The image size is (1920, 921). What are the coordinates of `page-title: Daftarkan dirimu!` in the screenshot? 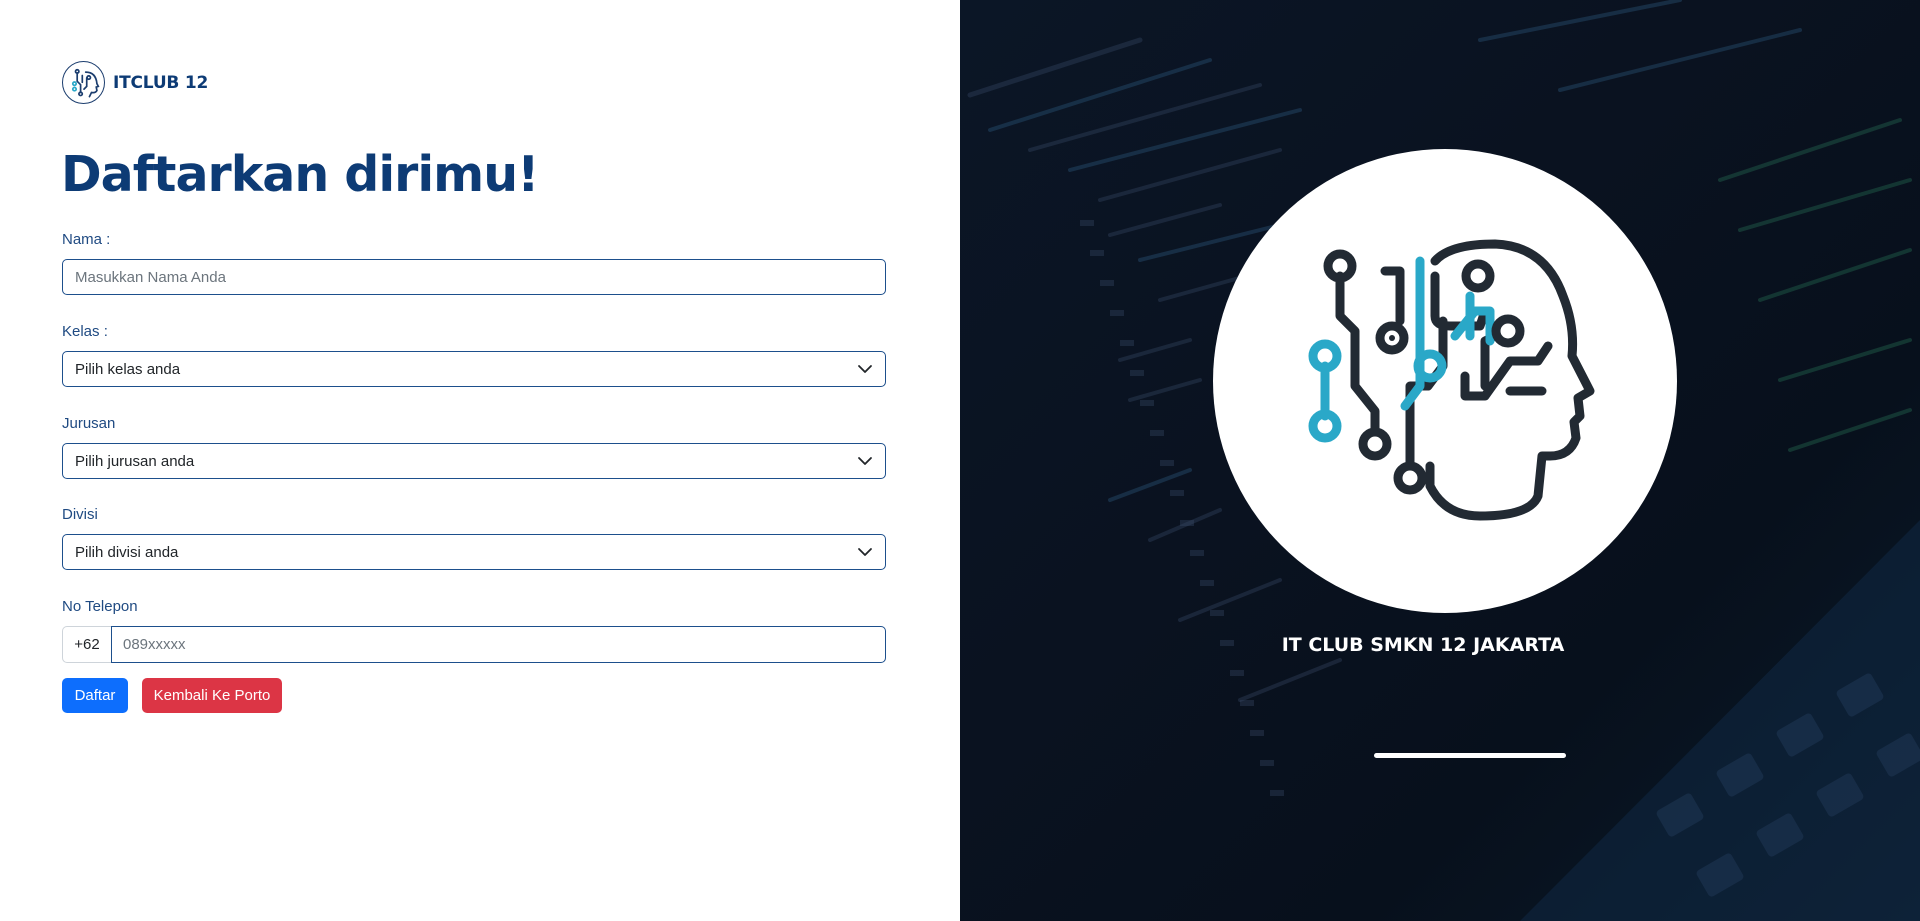 It's located at (300, 174).